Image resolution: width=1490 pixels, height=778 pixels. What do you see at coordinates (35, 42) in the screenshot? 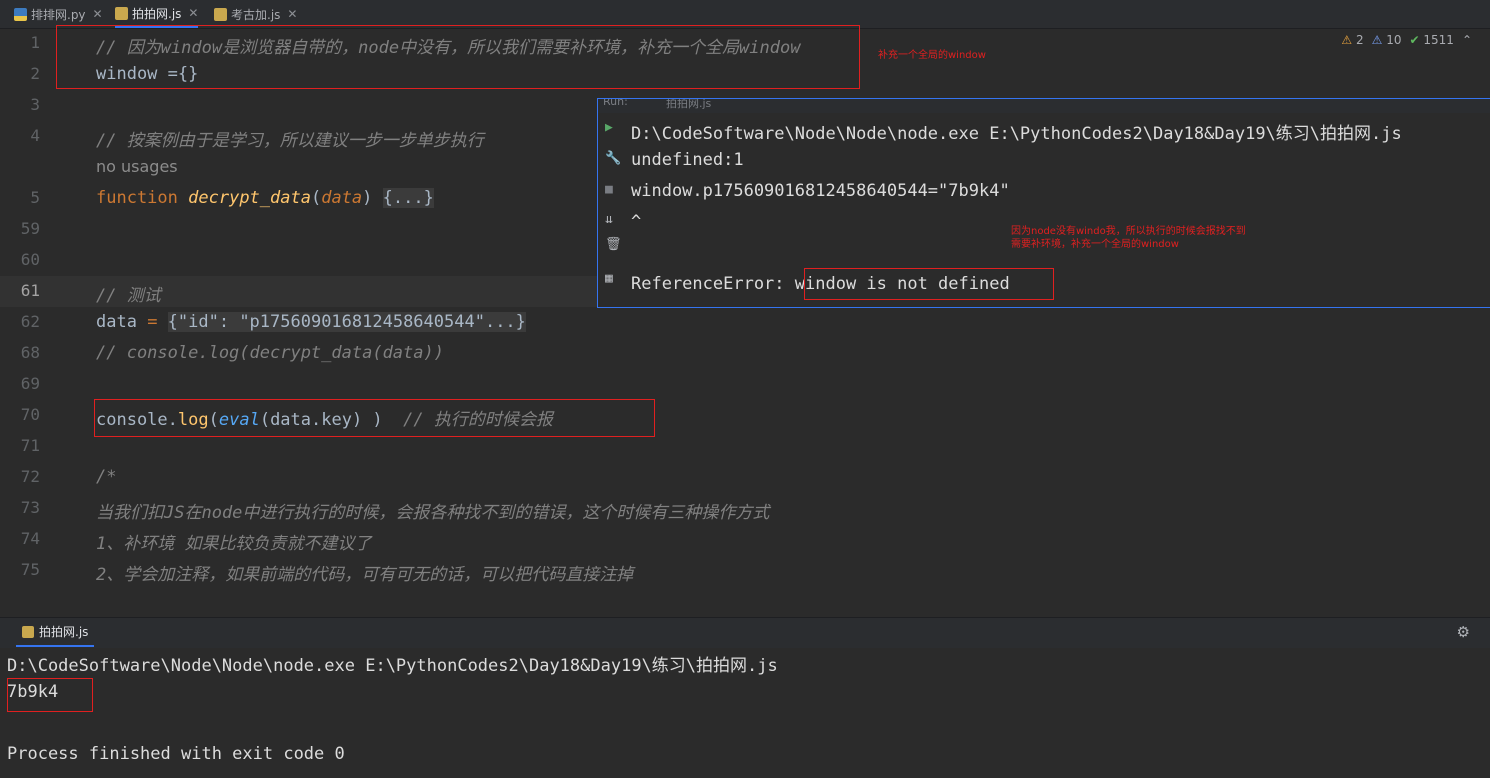
I see `line-number: 1` at bounding box center [35, 42].